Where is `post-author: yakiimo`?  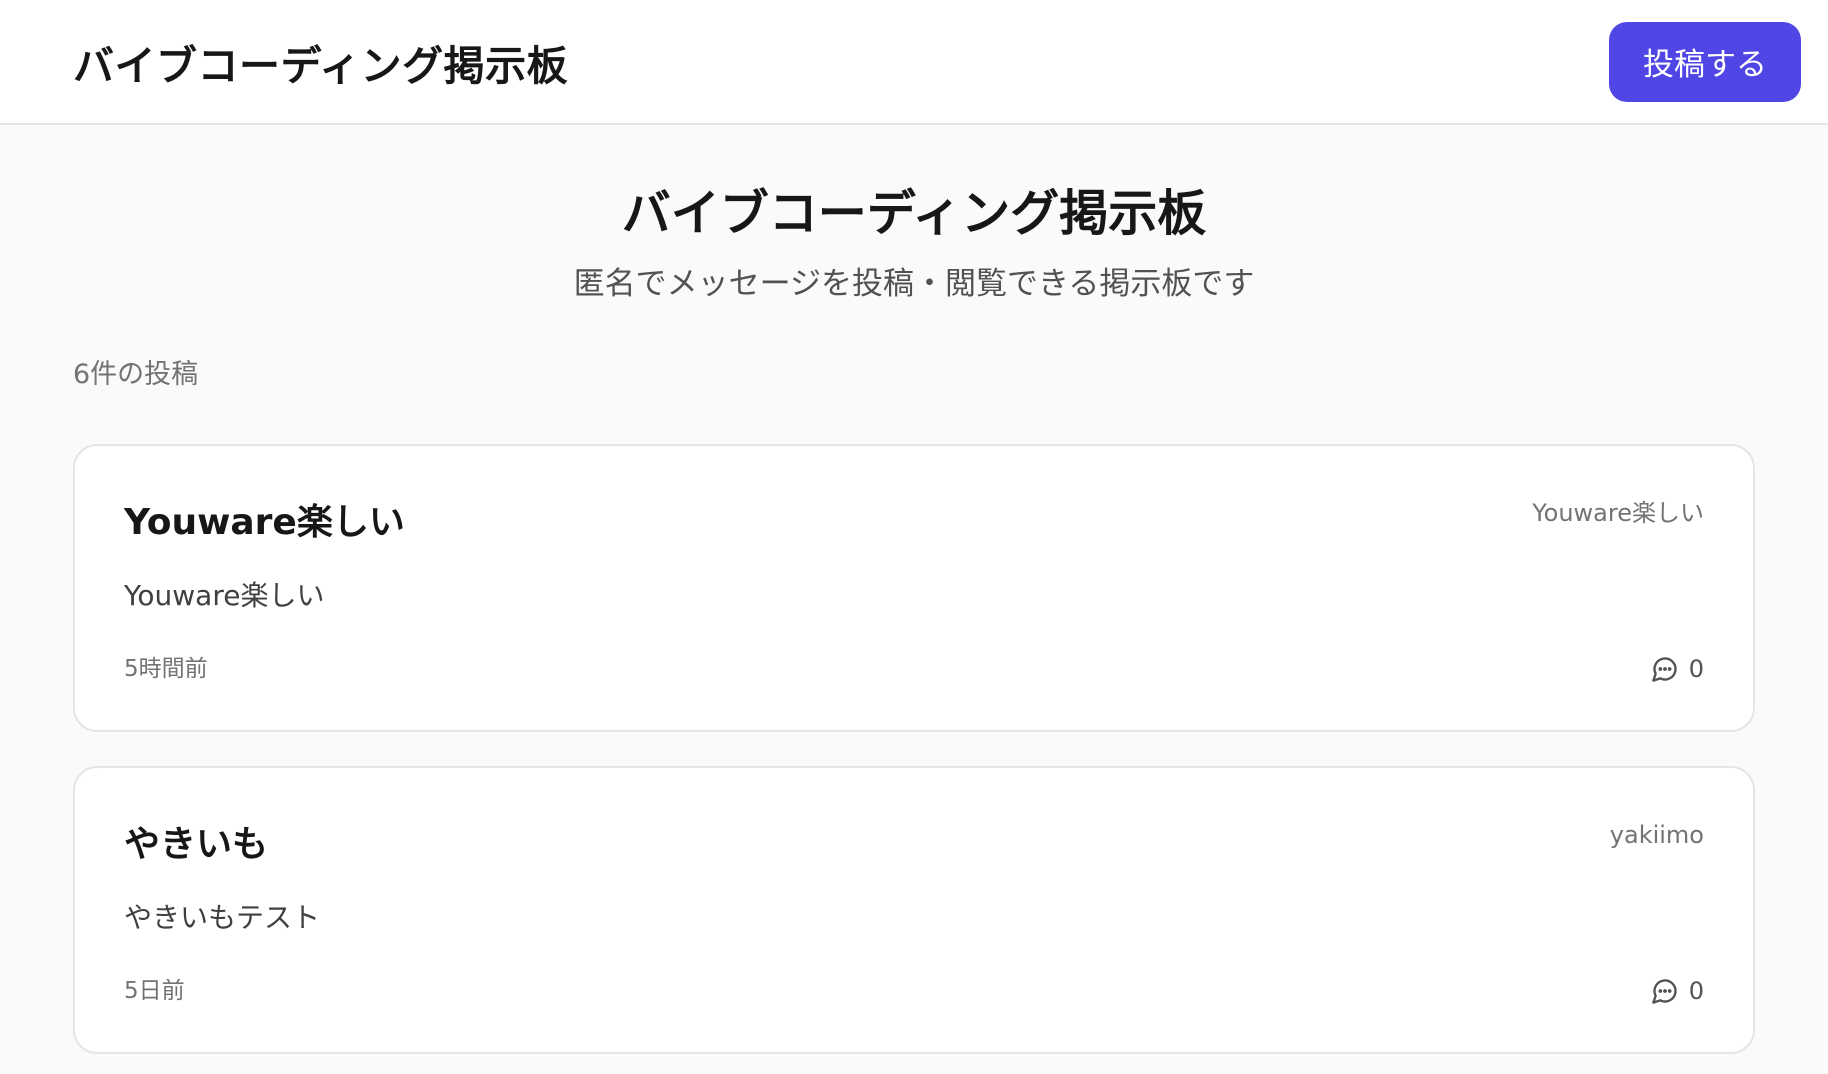 post-author: yakiimo is located at coordinates (1656, 835).